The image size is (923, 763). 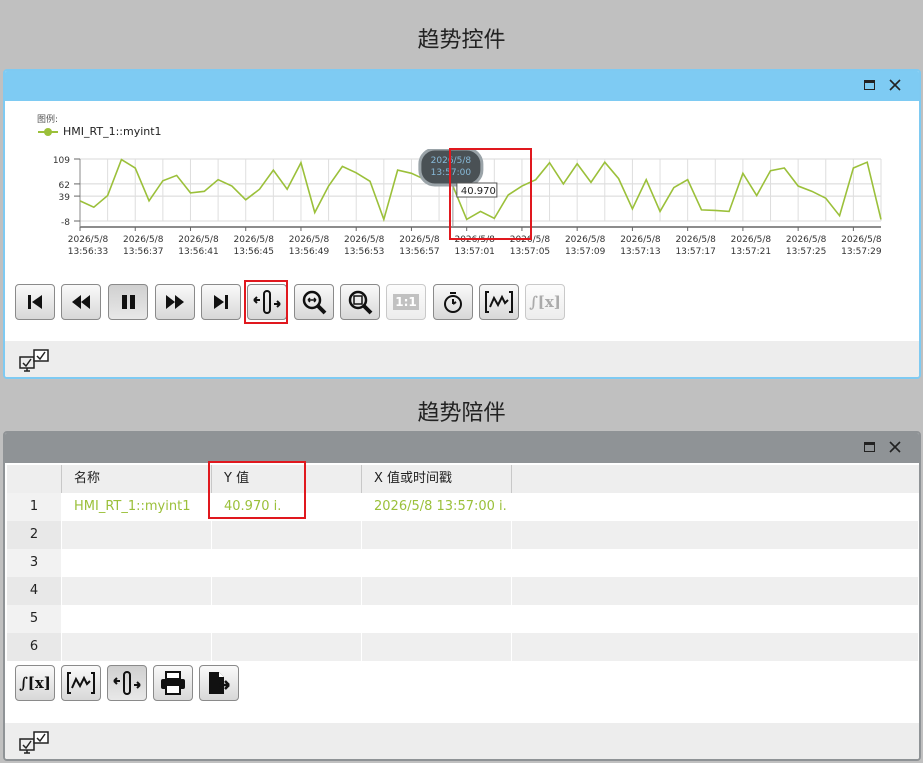 I want to click on header-empty, so click(x=715, y=479).